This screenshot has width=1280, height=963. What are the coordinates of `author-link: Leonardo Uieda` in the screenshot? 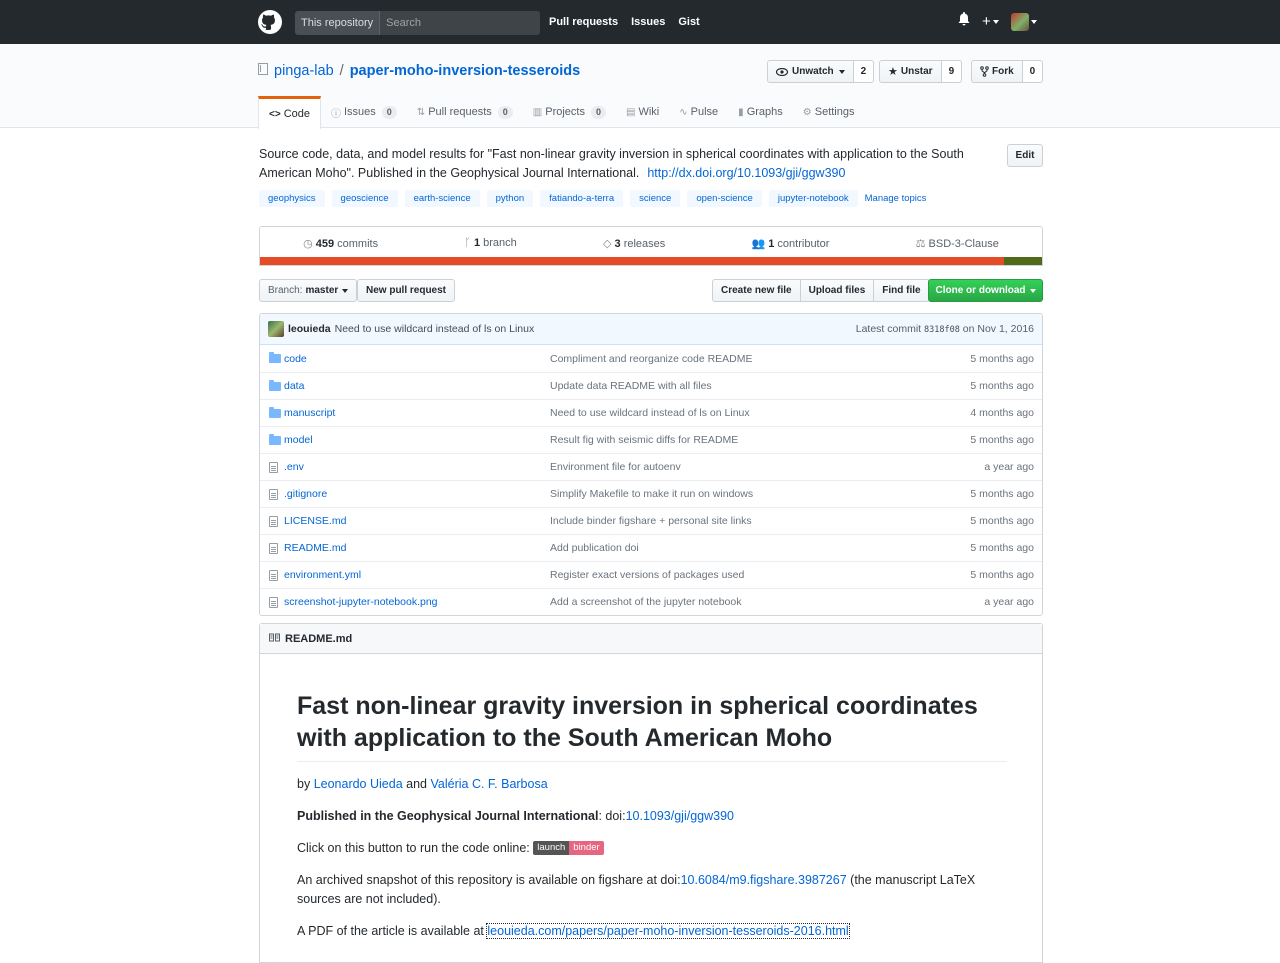 It's located at (358, 784).